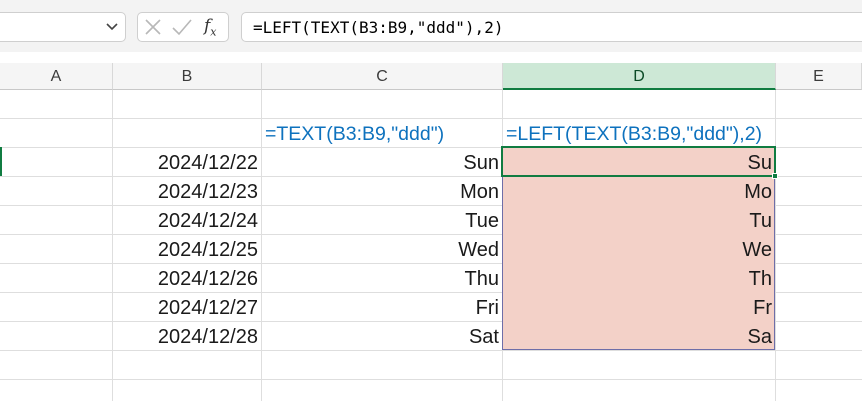 Image resolution: width=862 pixels, height=401 pixels. I want to click on cell-B5: 2024/12/24, so click(187, 220).